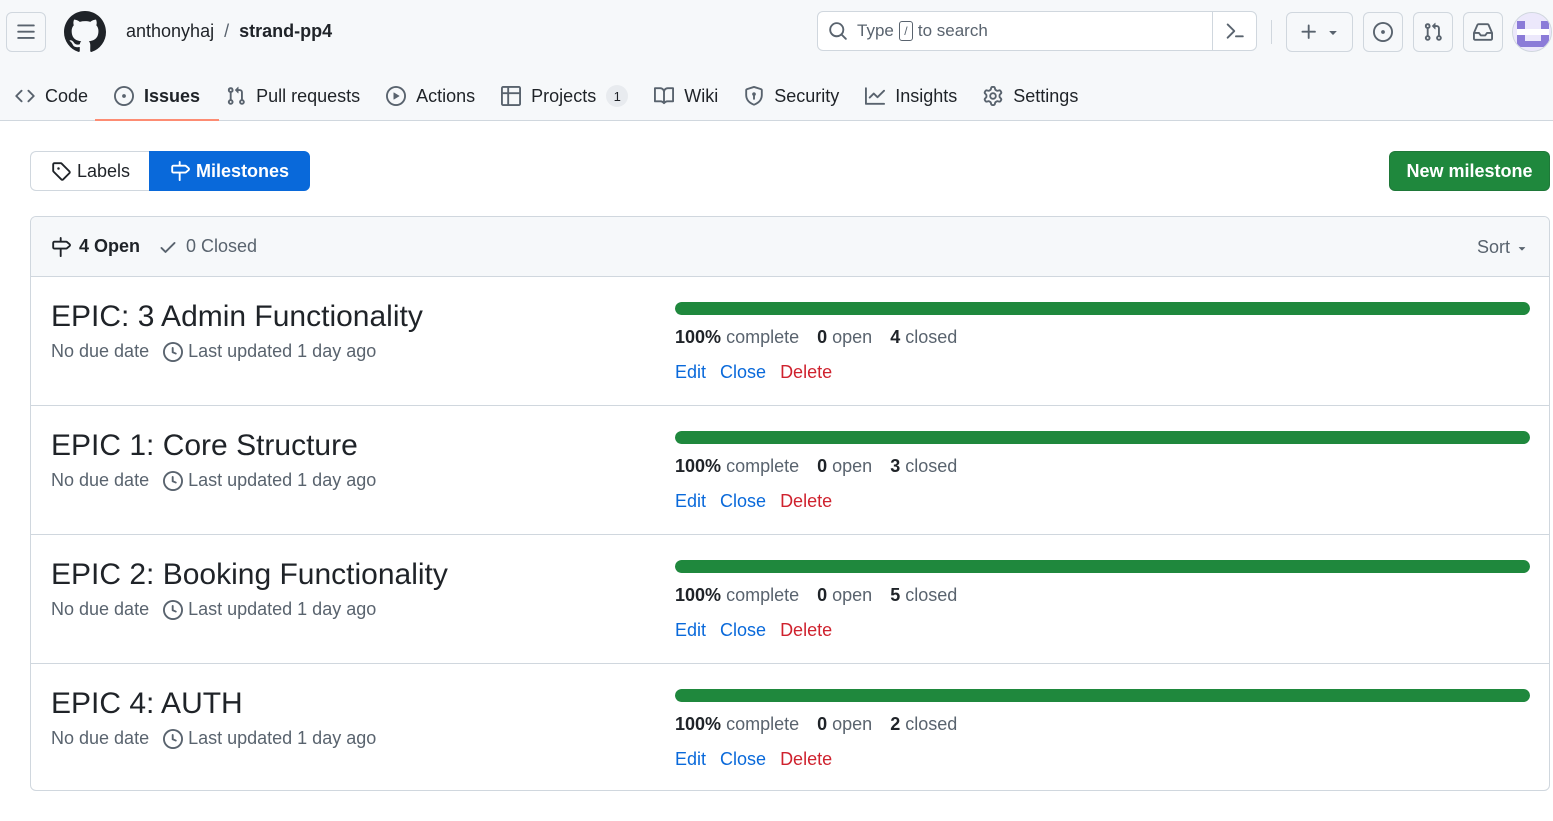 This screenshot has height=821, width=1553. What do you see at coordinates (852, 724) in the screenshot?
I see `open-label: open` at bounding box center [852, 724].